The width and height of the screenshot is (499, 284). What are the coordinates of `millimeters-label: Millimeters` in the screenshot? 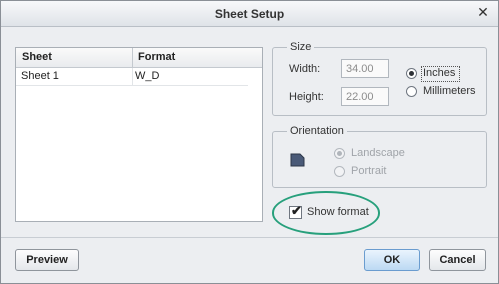 It's located at (449, 91).